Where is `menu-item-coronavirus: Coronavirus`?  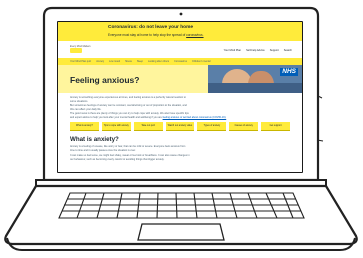
menu-item-coronavirus: Coronavirus is located at coordinates (180, 61).